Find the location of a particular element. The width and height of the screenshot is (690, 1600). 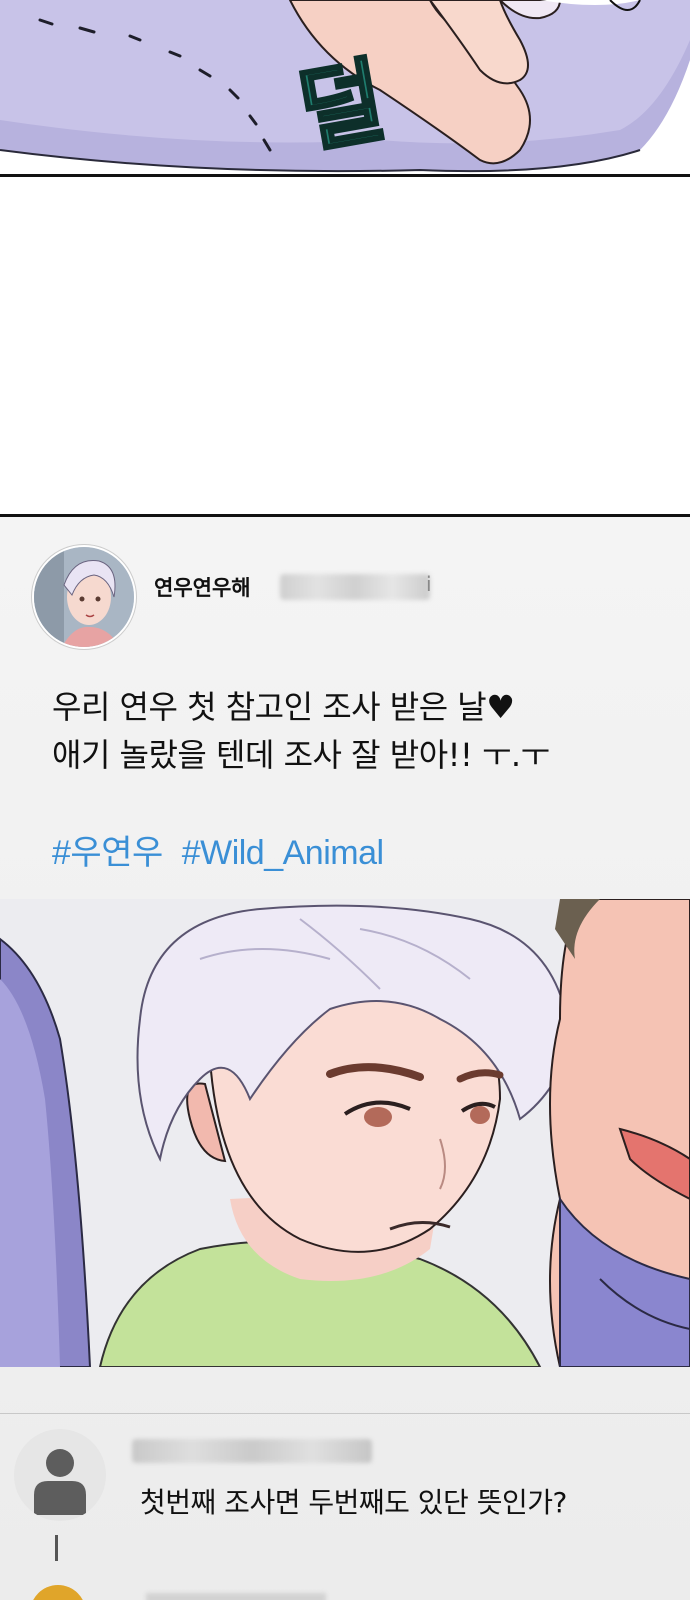

default-user-icon is located at coordinates (60, 1482).